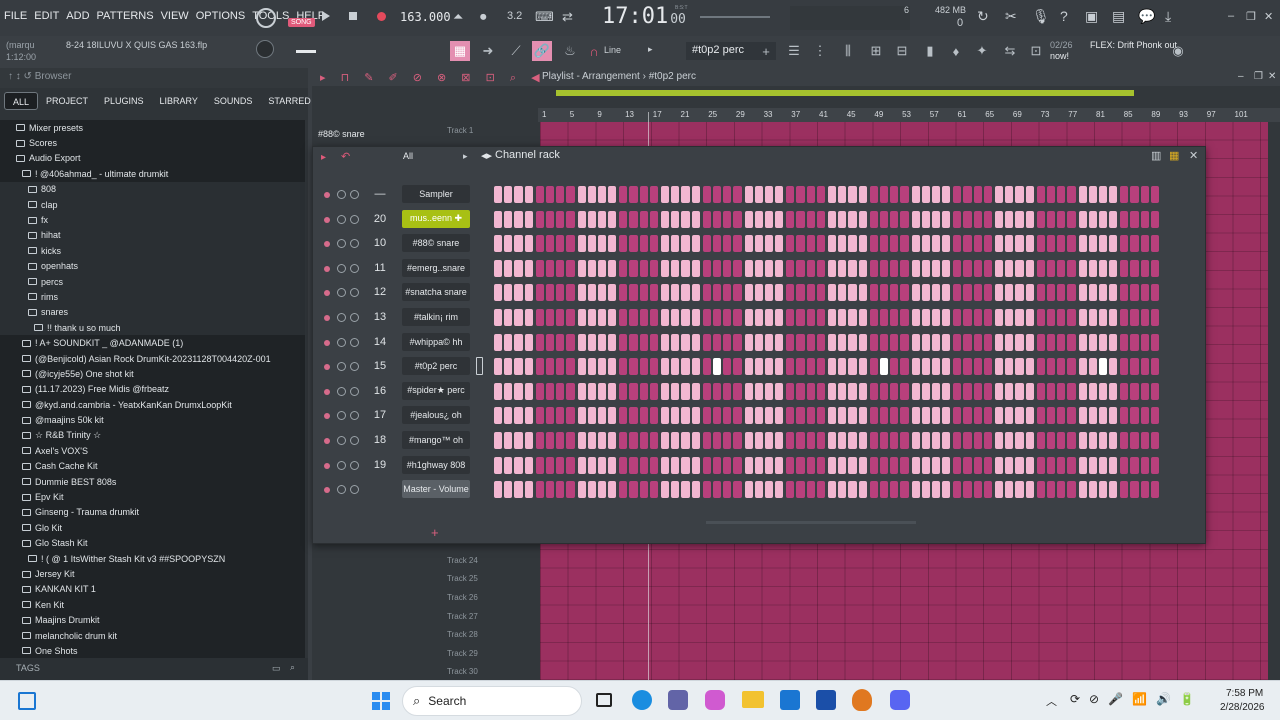 This screenshot has height=720, width=1280. What do you see at coordinates (380, 268) in the screenshot?
I see `channel-mixer-track: 11` at bounding box center [380, 268].